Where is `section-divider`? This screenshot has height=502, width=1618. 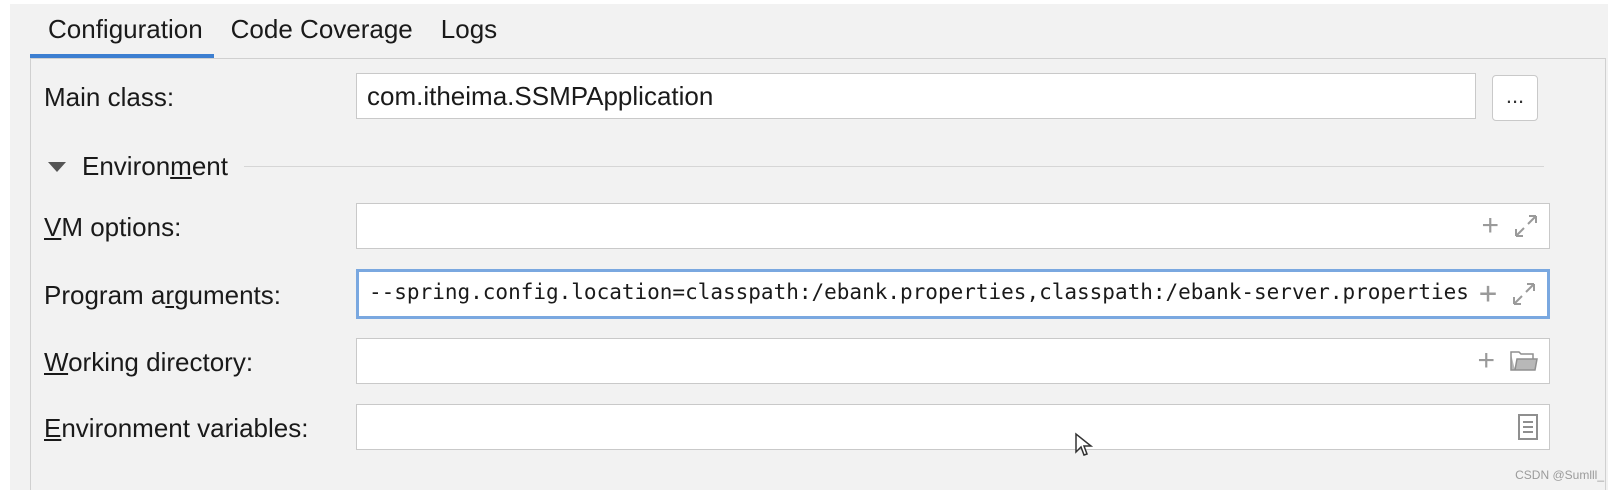 section-divider is located at coordinates (894, 166).